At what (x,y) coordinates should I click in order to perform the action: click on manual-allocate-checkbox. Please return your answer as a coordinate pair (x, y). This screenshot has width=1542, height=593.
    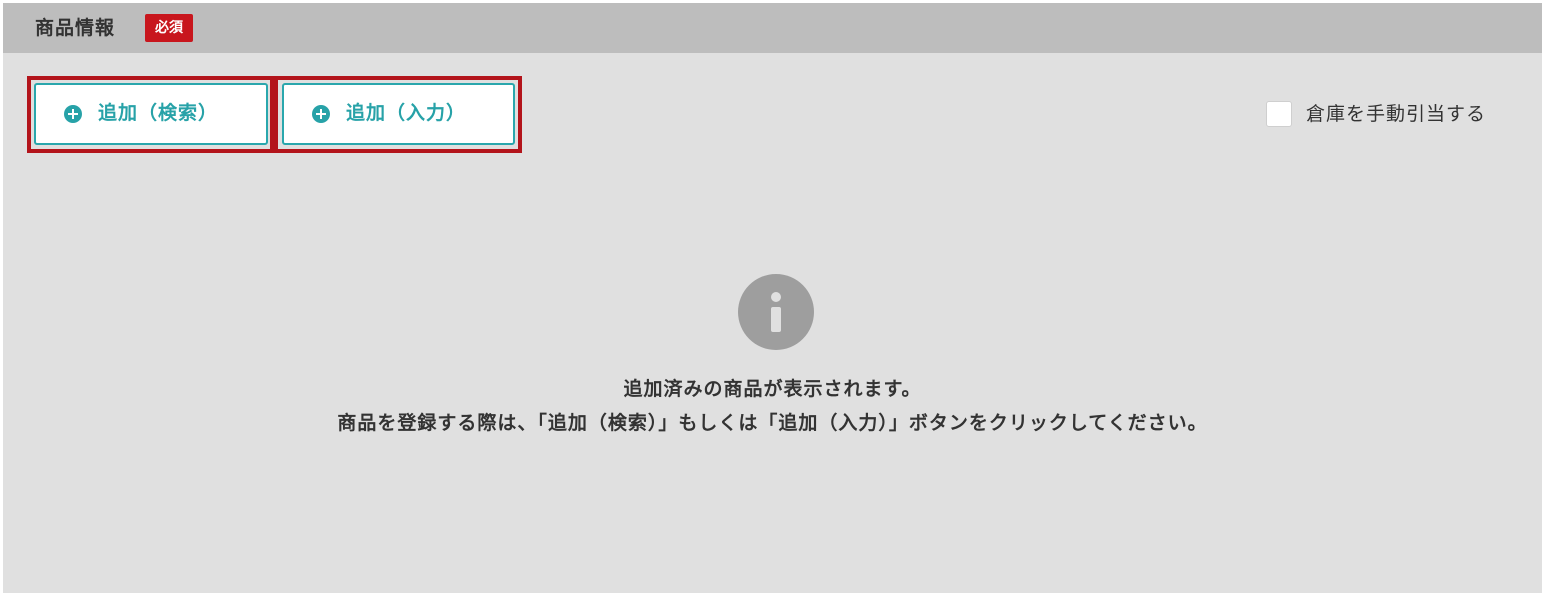
    Looking at the image, I should click on (1279, 114).